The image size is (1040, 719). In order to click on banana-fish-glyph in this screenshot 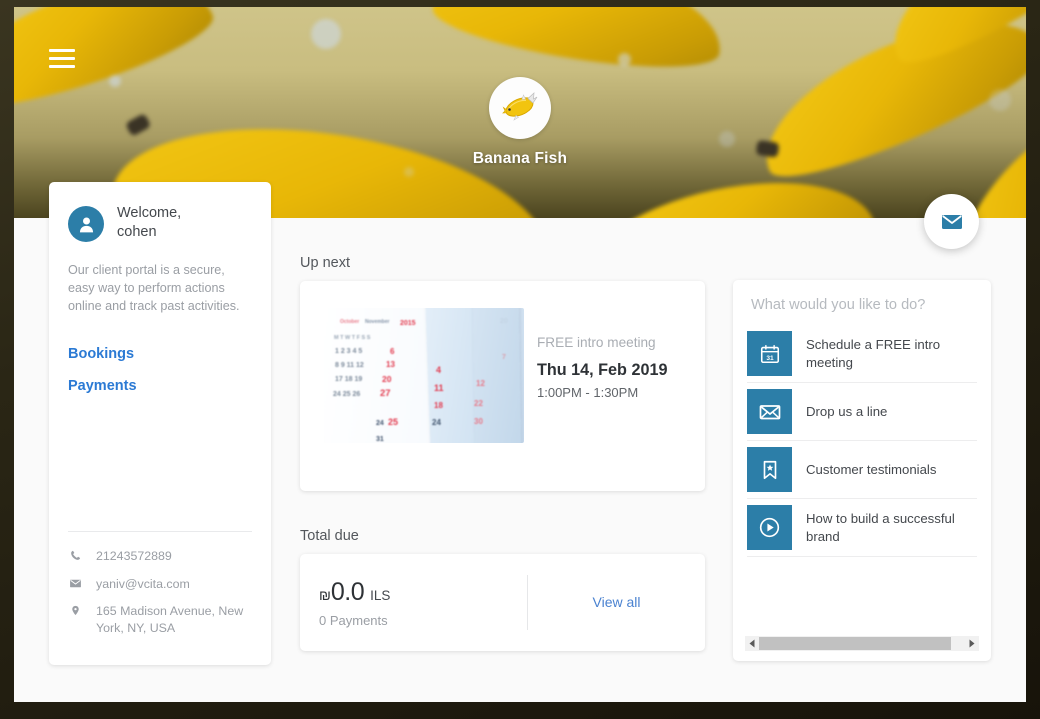, I will do `click(520, 106)`.